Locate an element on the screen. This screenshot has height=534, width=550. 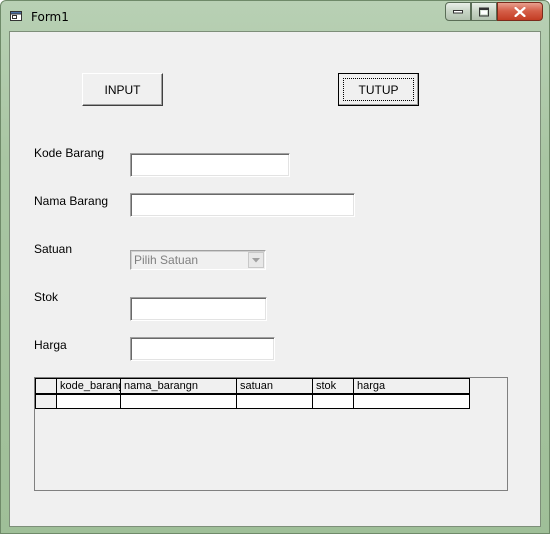
input-button-label: INPUT is located at coordinates (122, 89).